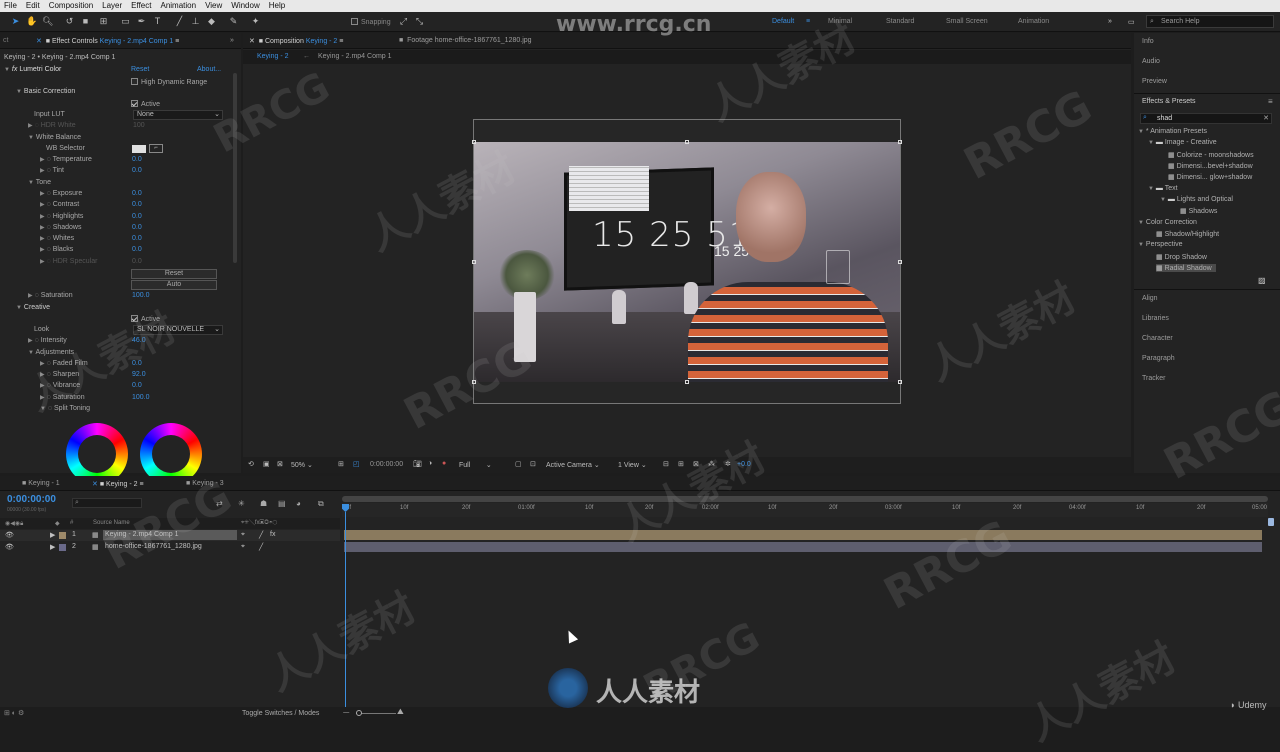 This screenshot has height=752, width=1280. I want to click on contrast-row: ▶ ◌ Contrast, so click(59, 204).